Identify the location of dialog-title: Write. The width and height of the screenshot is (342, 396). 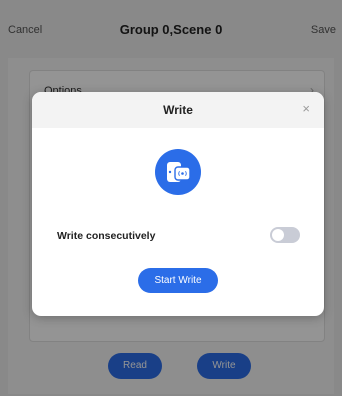
(178, 110).